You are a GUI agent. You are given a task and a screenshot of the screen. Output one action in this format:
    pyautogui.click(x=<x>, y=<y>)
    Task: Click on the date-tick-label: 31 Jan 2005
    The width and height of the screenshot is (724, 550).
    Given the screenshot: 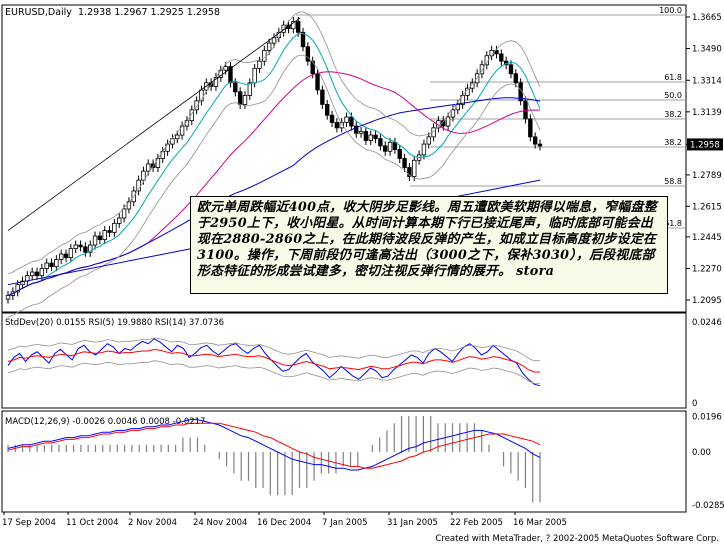 What is the action you would take?
    pyautogui.click(x=412, y=523)
    